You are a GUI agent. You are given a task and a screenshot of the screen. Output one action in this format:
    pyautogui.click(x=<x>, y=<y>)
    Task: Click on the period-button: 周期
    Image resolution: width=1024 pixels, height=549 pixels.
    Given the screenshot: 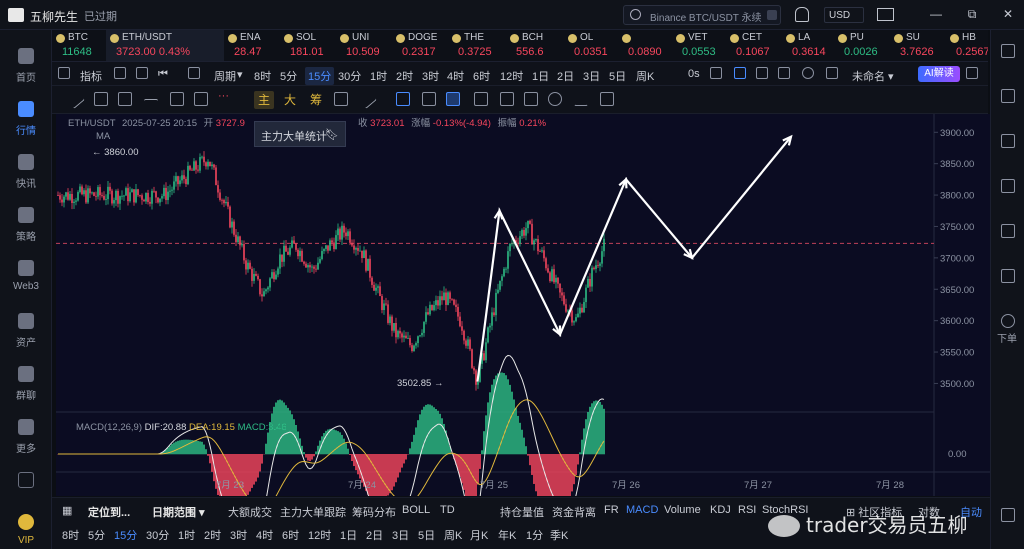 What is the action you would take?
    pyautogui.click(x=225, y=76)
    